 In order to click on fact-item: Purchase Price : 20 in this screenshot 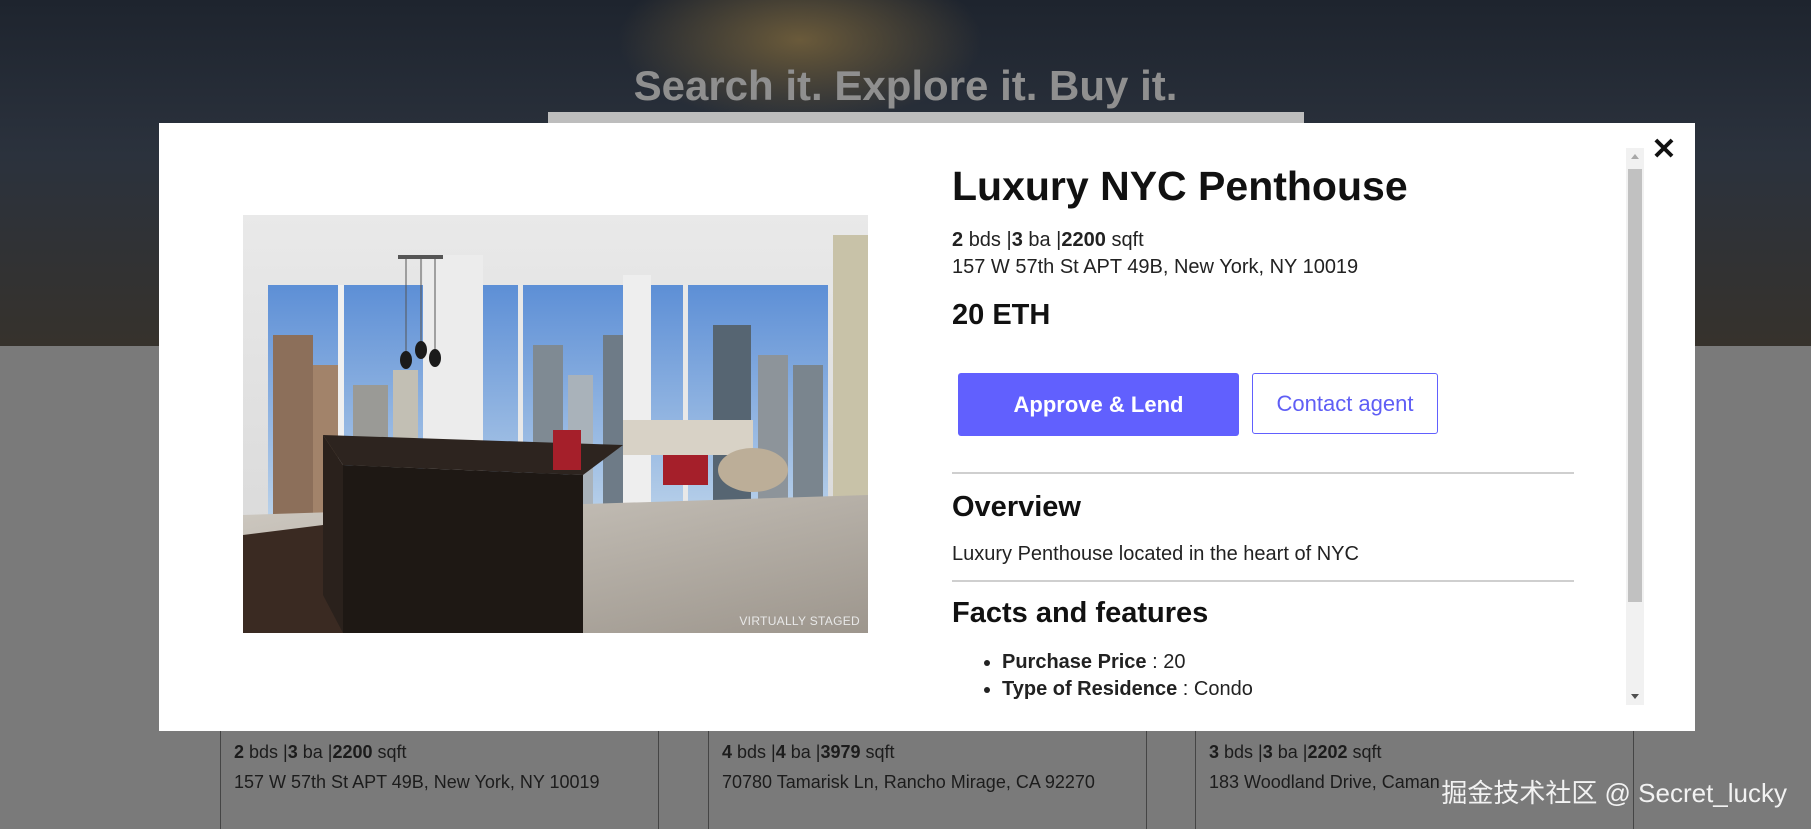, I will do `click(1127, 662)`.